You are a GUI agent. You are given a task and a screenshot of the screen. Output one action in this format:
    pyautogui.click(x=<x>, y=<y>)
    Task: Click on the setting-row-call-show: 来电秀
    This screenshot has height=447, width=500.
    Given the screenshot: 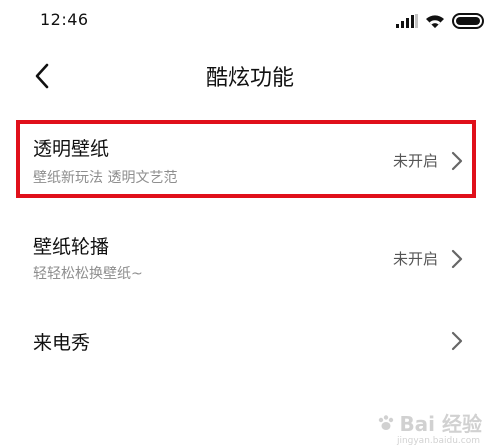 What is the action you would take?
    pyautogui.click(x=246, y=342)
    